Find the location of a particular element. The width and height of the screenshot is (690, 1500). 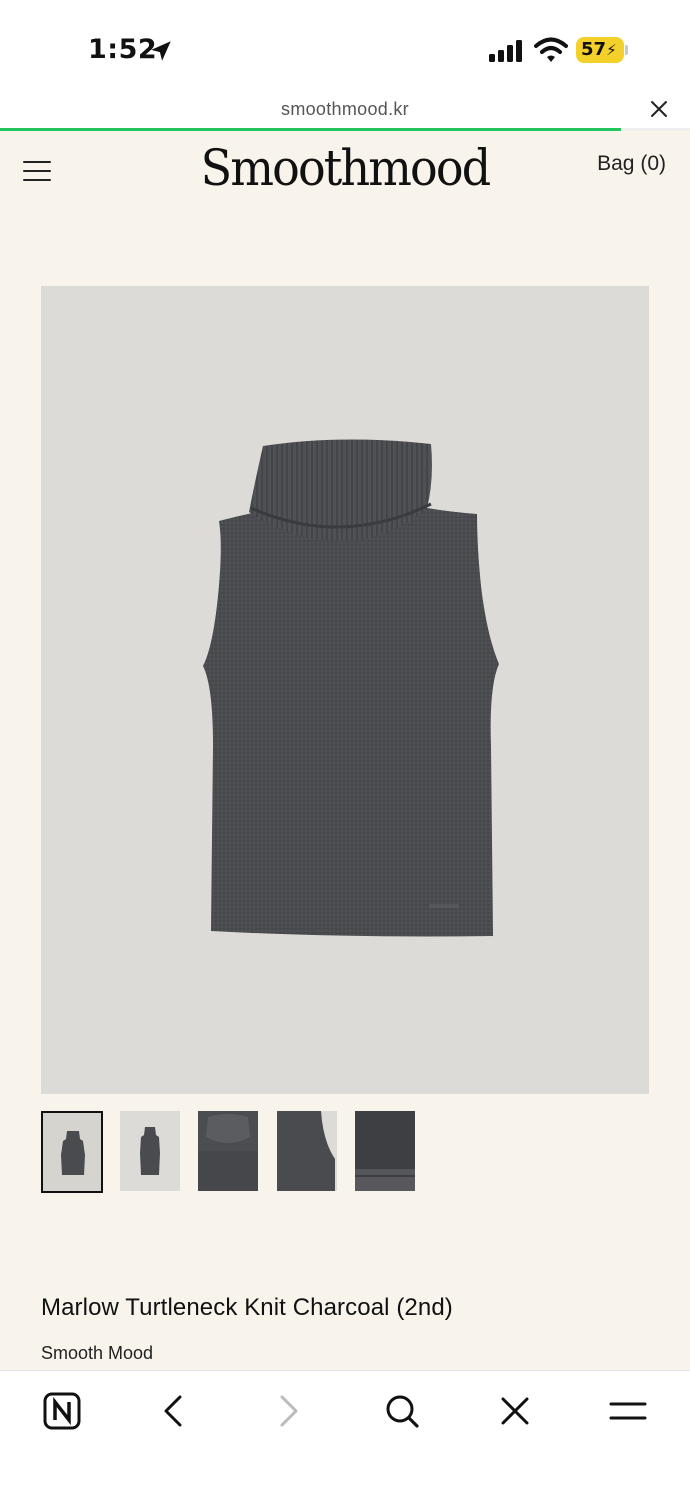

thumbnail-front is located at coordinates (72, 1152).